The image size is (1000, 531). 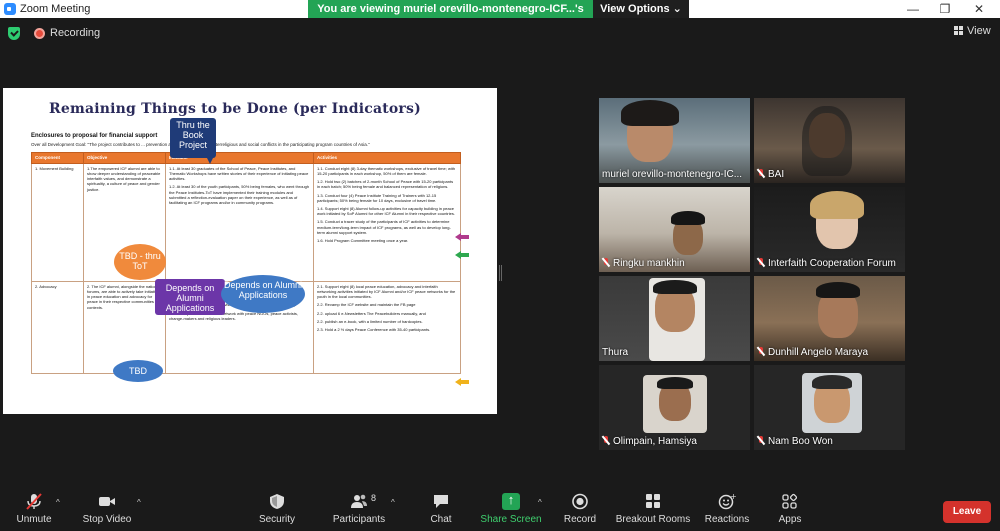 I want to click on audio-options-caret-icon: ^, so click(x=58, y=502).